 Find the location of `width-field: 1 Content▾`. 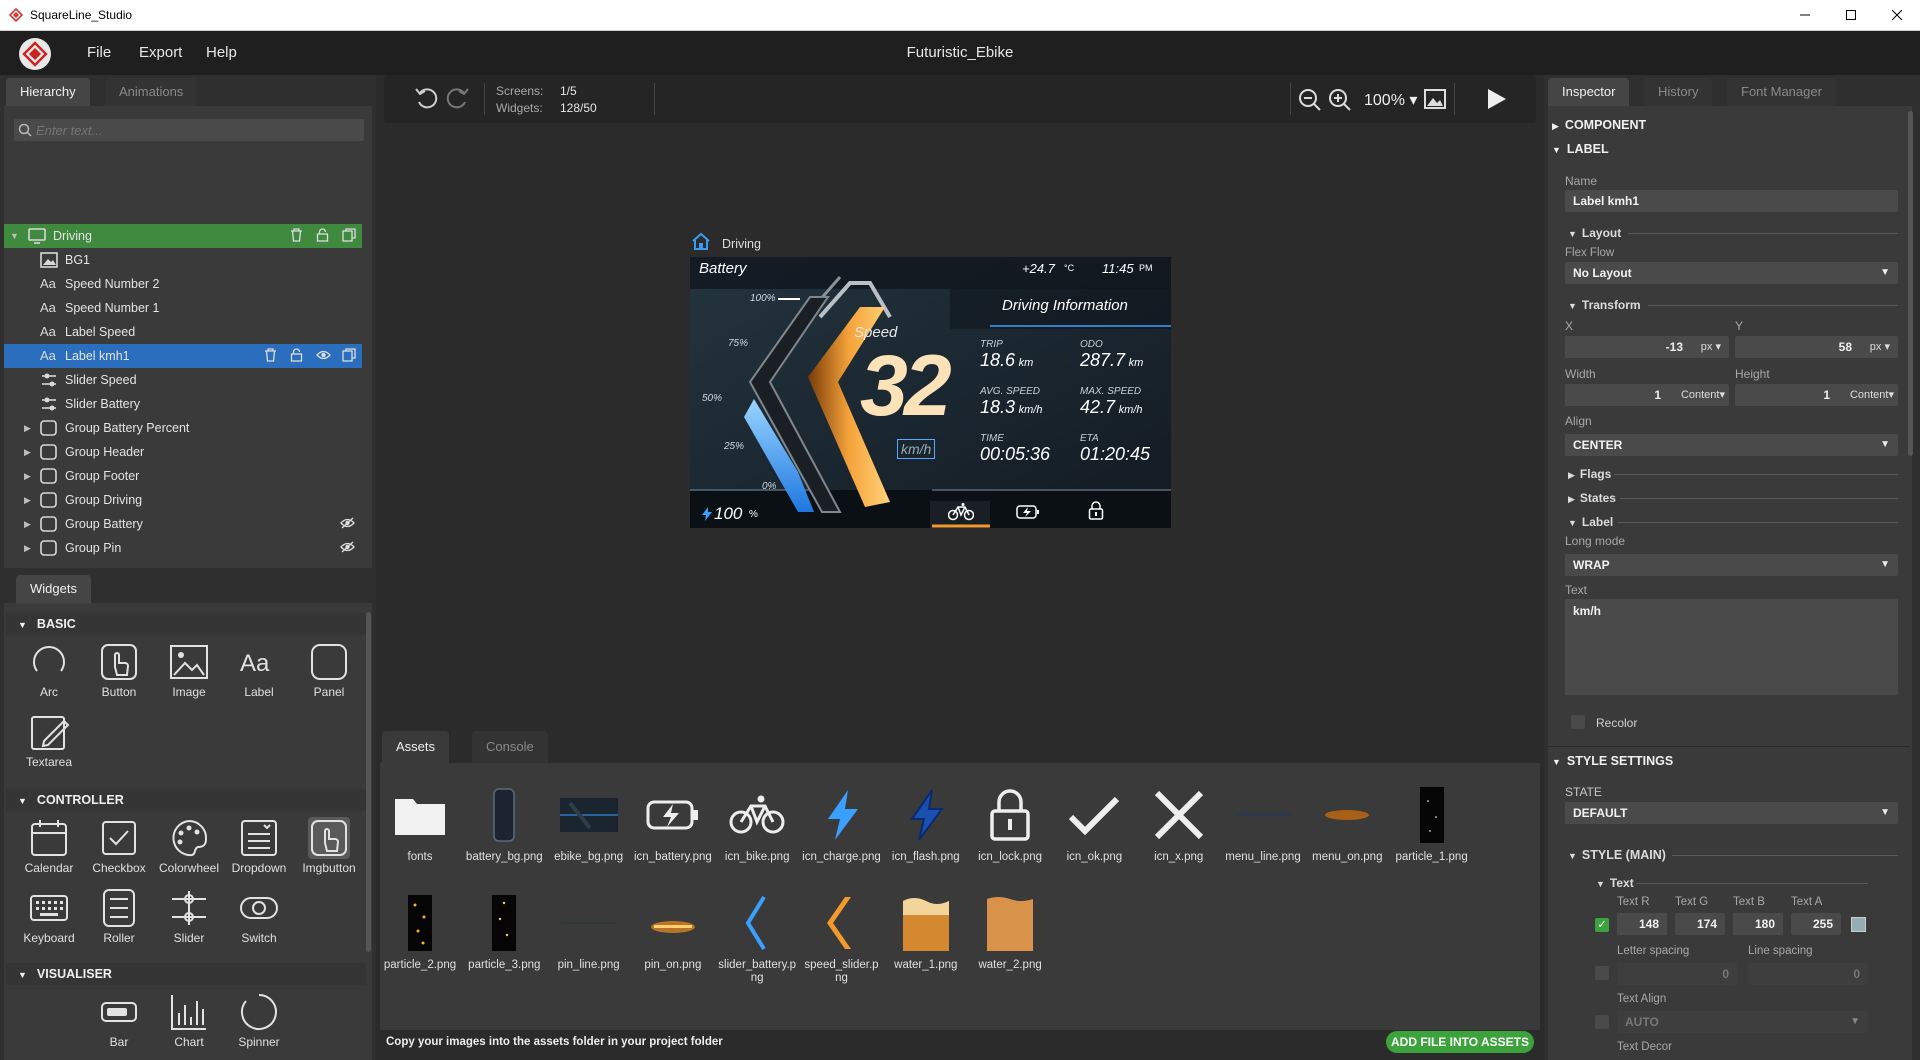

width-field: 1 Content▾ is located at coordinates (1647, 395).